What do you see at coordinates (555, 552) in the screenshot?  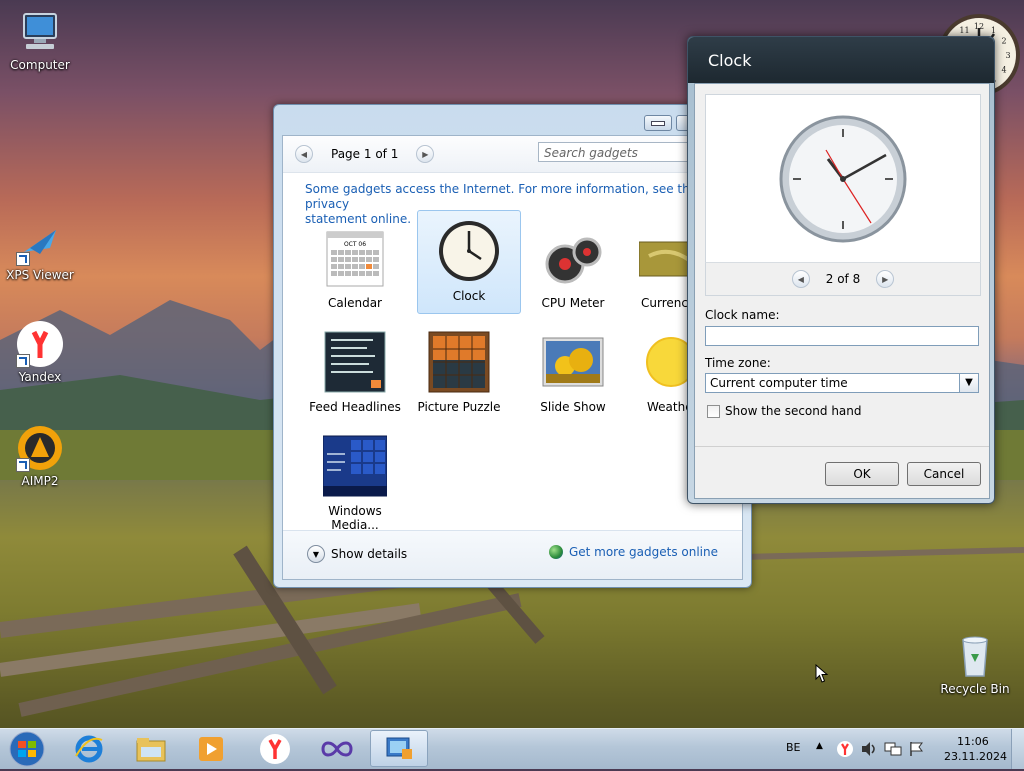 I see `globe-icon` at bounding box center [555, 552].